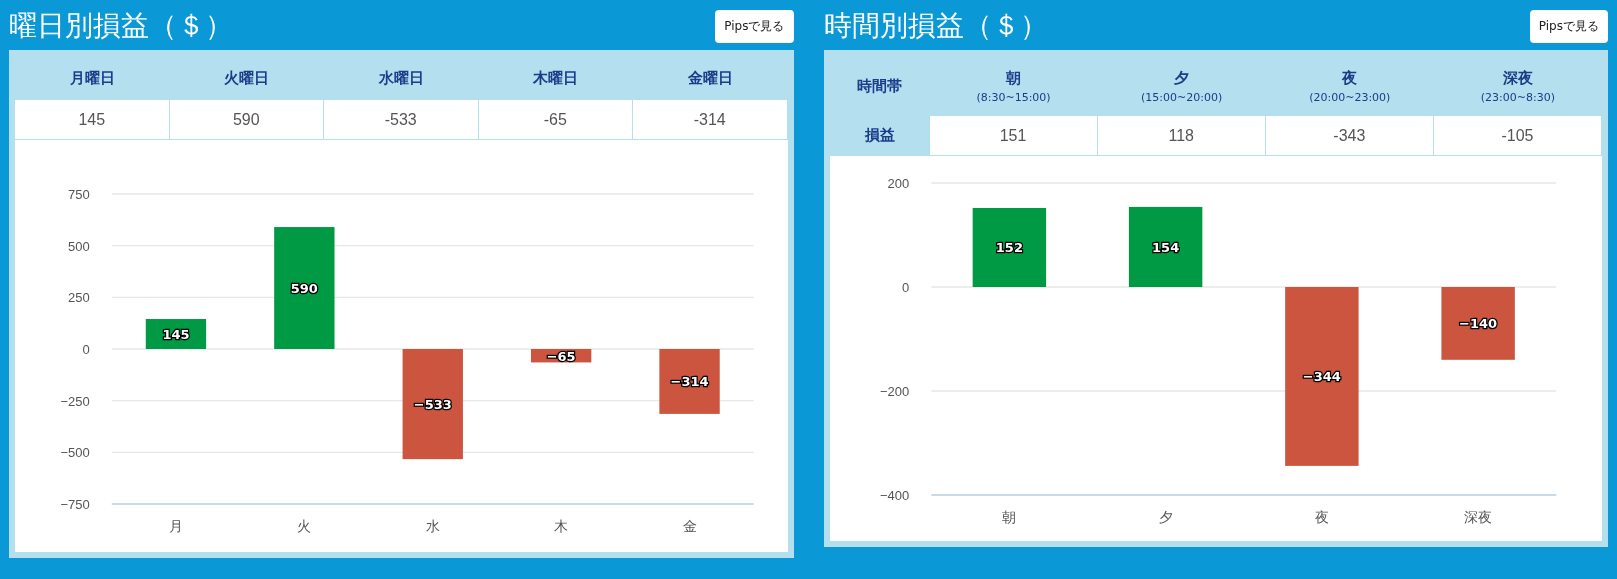 The width and height of the screenshot is (1617, 579). I want to click on x-axis-label: 火, so click(304, 526).